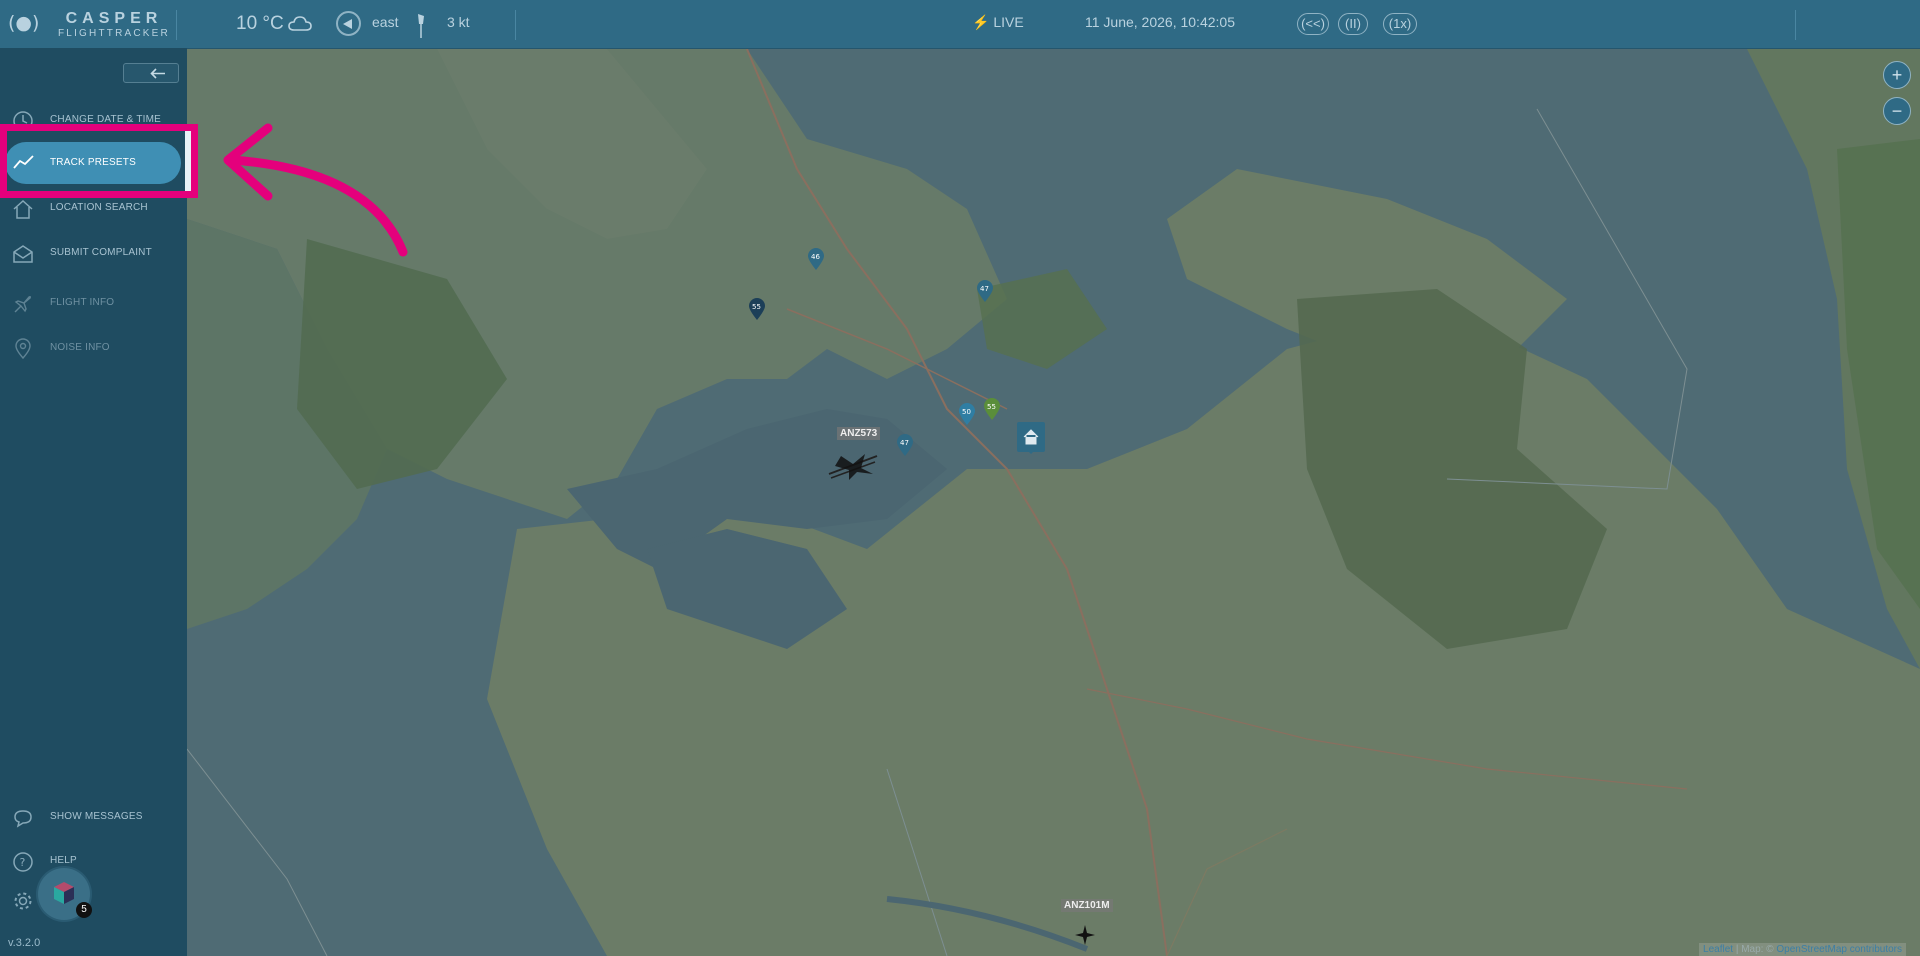  Describe the element at coordinates (157, 73) in the screenshot. I see `arrow-left-icon` at that location.